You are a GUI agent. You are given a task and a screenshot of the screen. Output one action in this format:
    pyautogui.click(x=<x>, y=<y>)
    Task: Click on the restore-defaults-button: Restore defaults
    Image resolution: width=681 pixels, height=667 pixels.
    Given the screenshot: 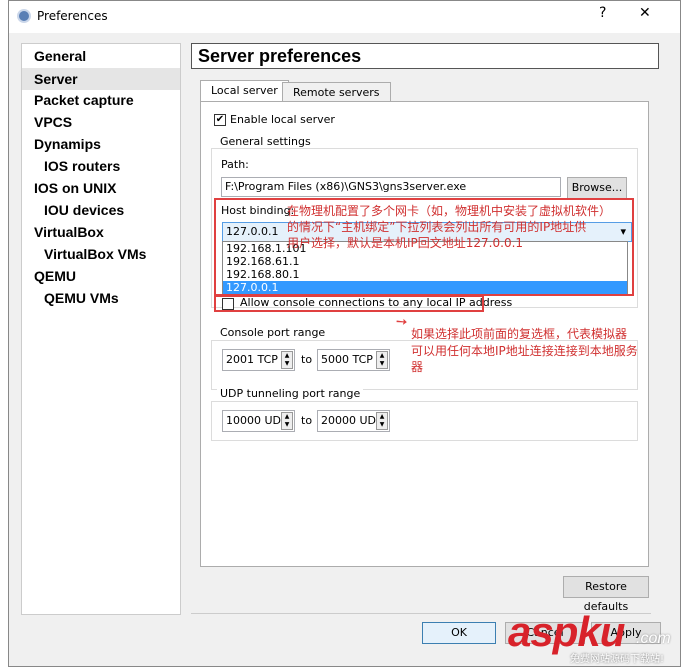 What is the action you would take?
    pyautogui.click(x=606, y=594)
    